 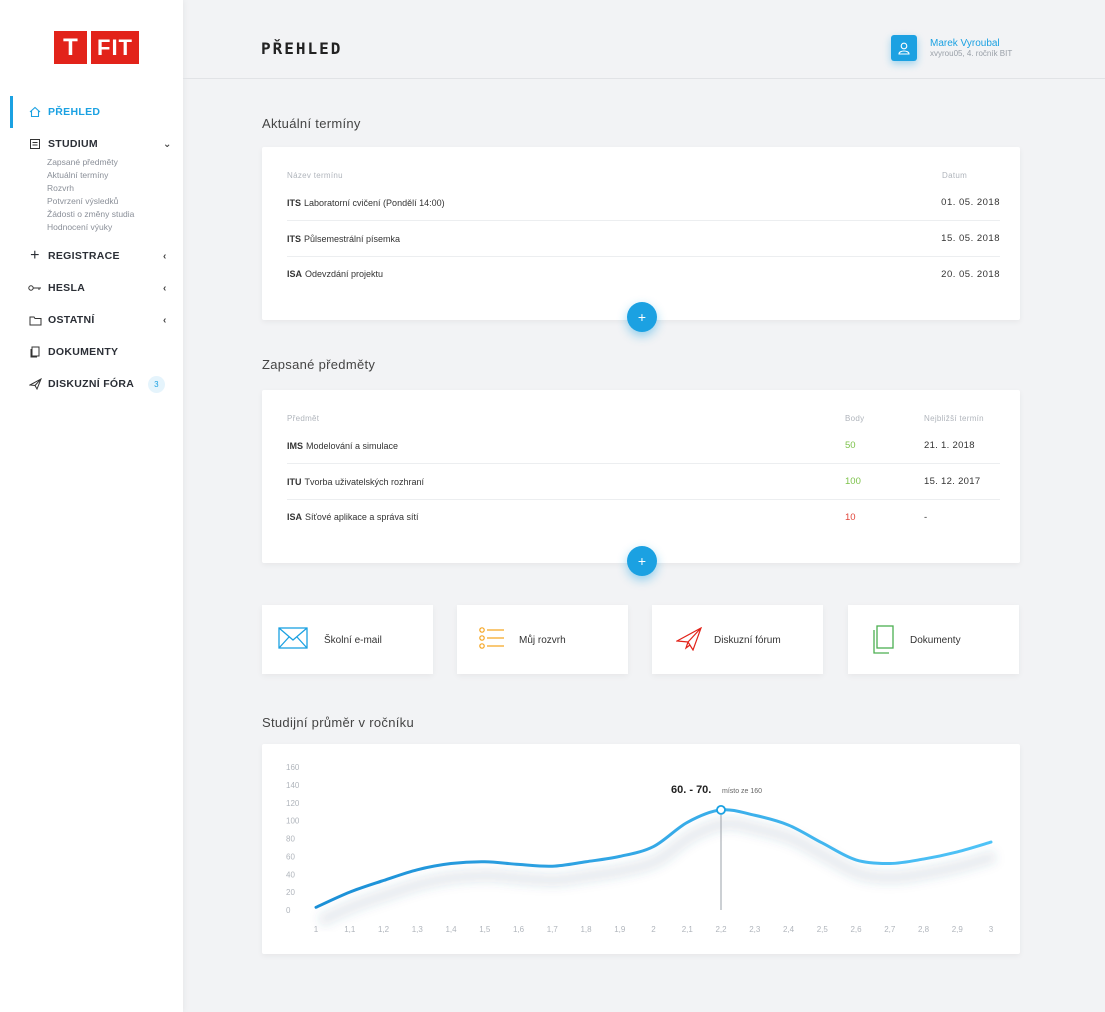 I want to click on table-row: ISA Síťové aplikace a správa sítí 10 -, so click(x=643, y=517).